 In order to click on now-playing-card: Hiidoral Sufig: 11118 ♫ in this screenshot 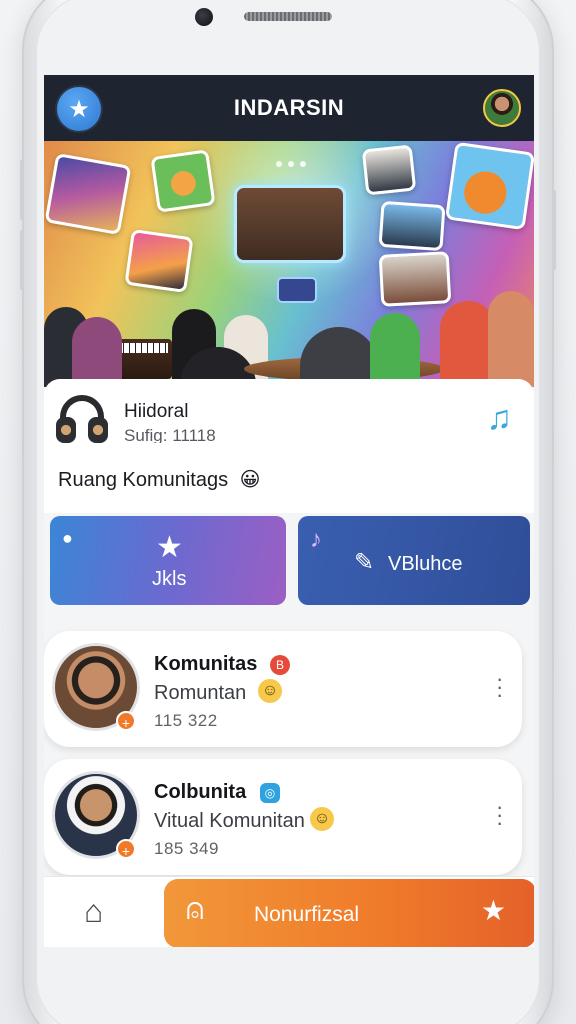, I will do `click(289, 412)`.